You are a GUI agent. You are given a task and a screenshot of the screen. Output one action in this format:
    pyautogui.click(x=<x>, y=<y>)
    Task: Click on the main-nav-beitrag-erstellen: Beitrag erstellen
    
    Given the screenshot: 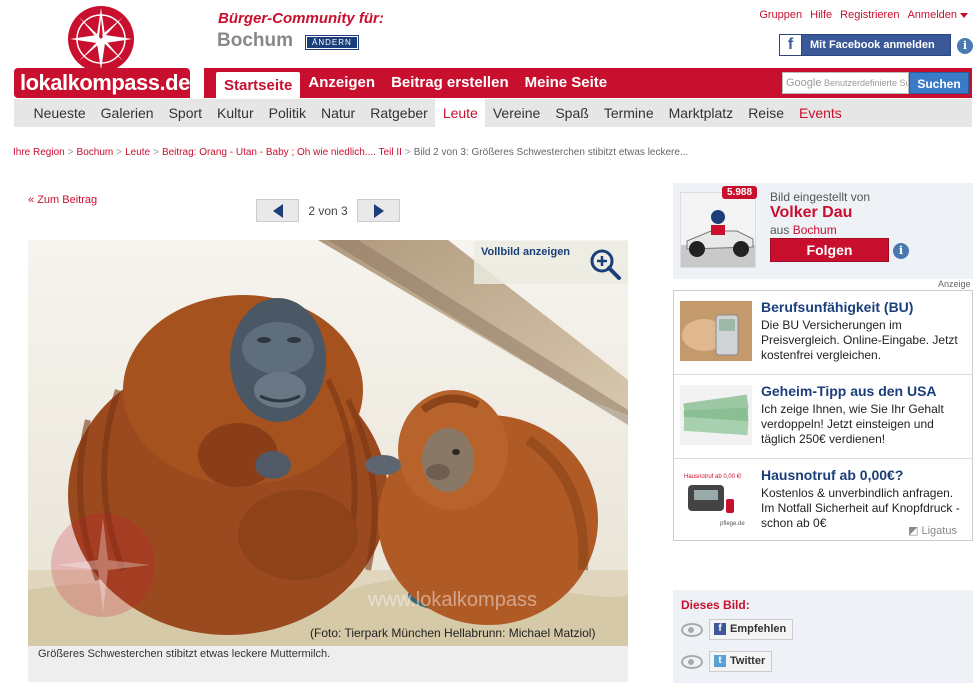 What is the action you would take?
    pyautogui.click(x=450, y=83)
    